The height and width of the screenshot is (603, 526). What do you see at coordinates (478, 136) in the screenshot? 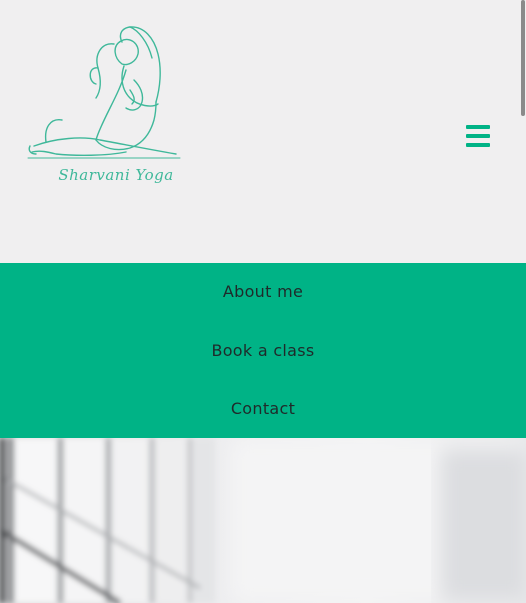
I see `hamburger-menu-icon` at bounding box center [478, 136].